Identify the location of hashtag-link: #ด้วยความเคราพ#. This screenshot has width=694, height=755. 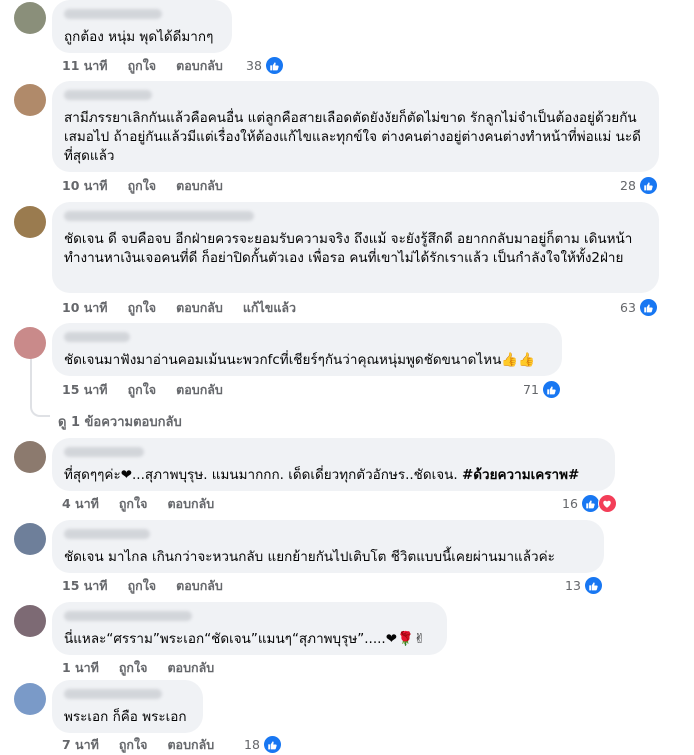
(520, 475).